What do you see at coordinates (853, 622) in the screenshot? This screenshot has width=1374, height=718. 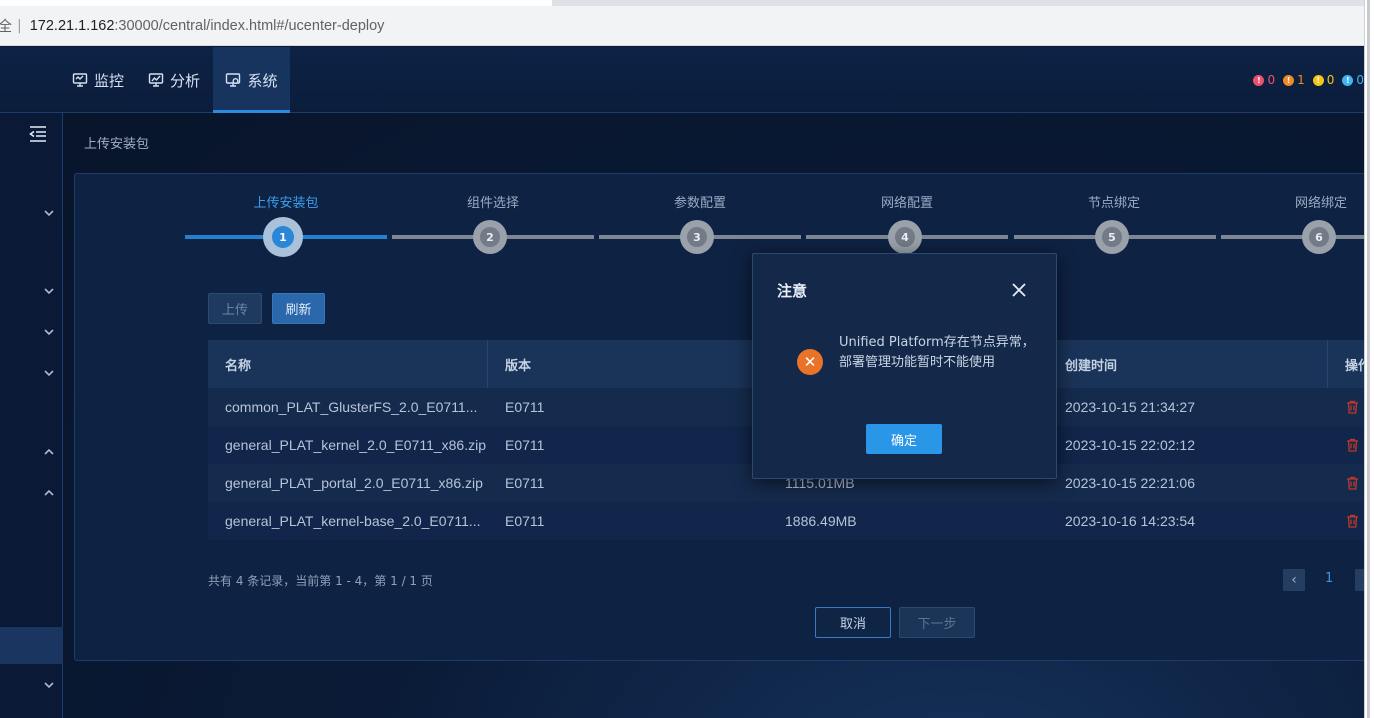 I see `cancel-button: 取消` at bounding box center [853, 622].